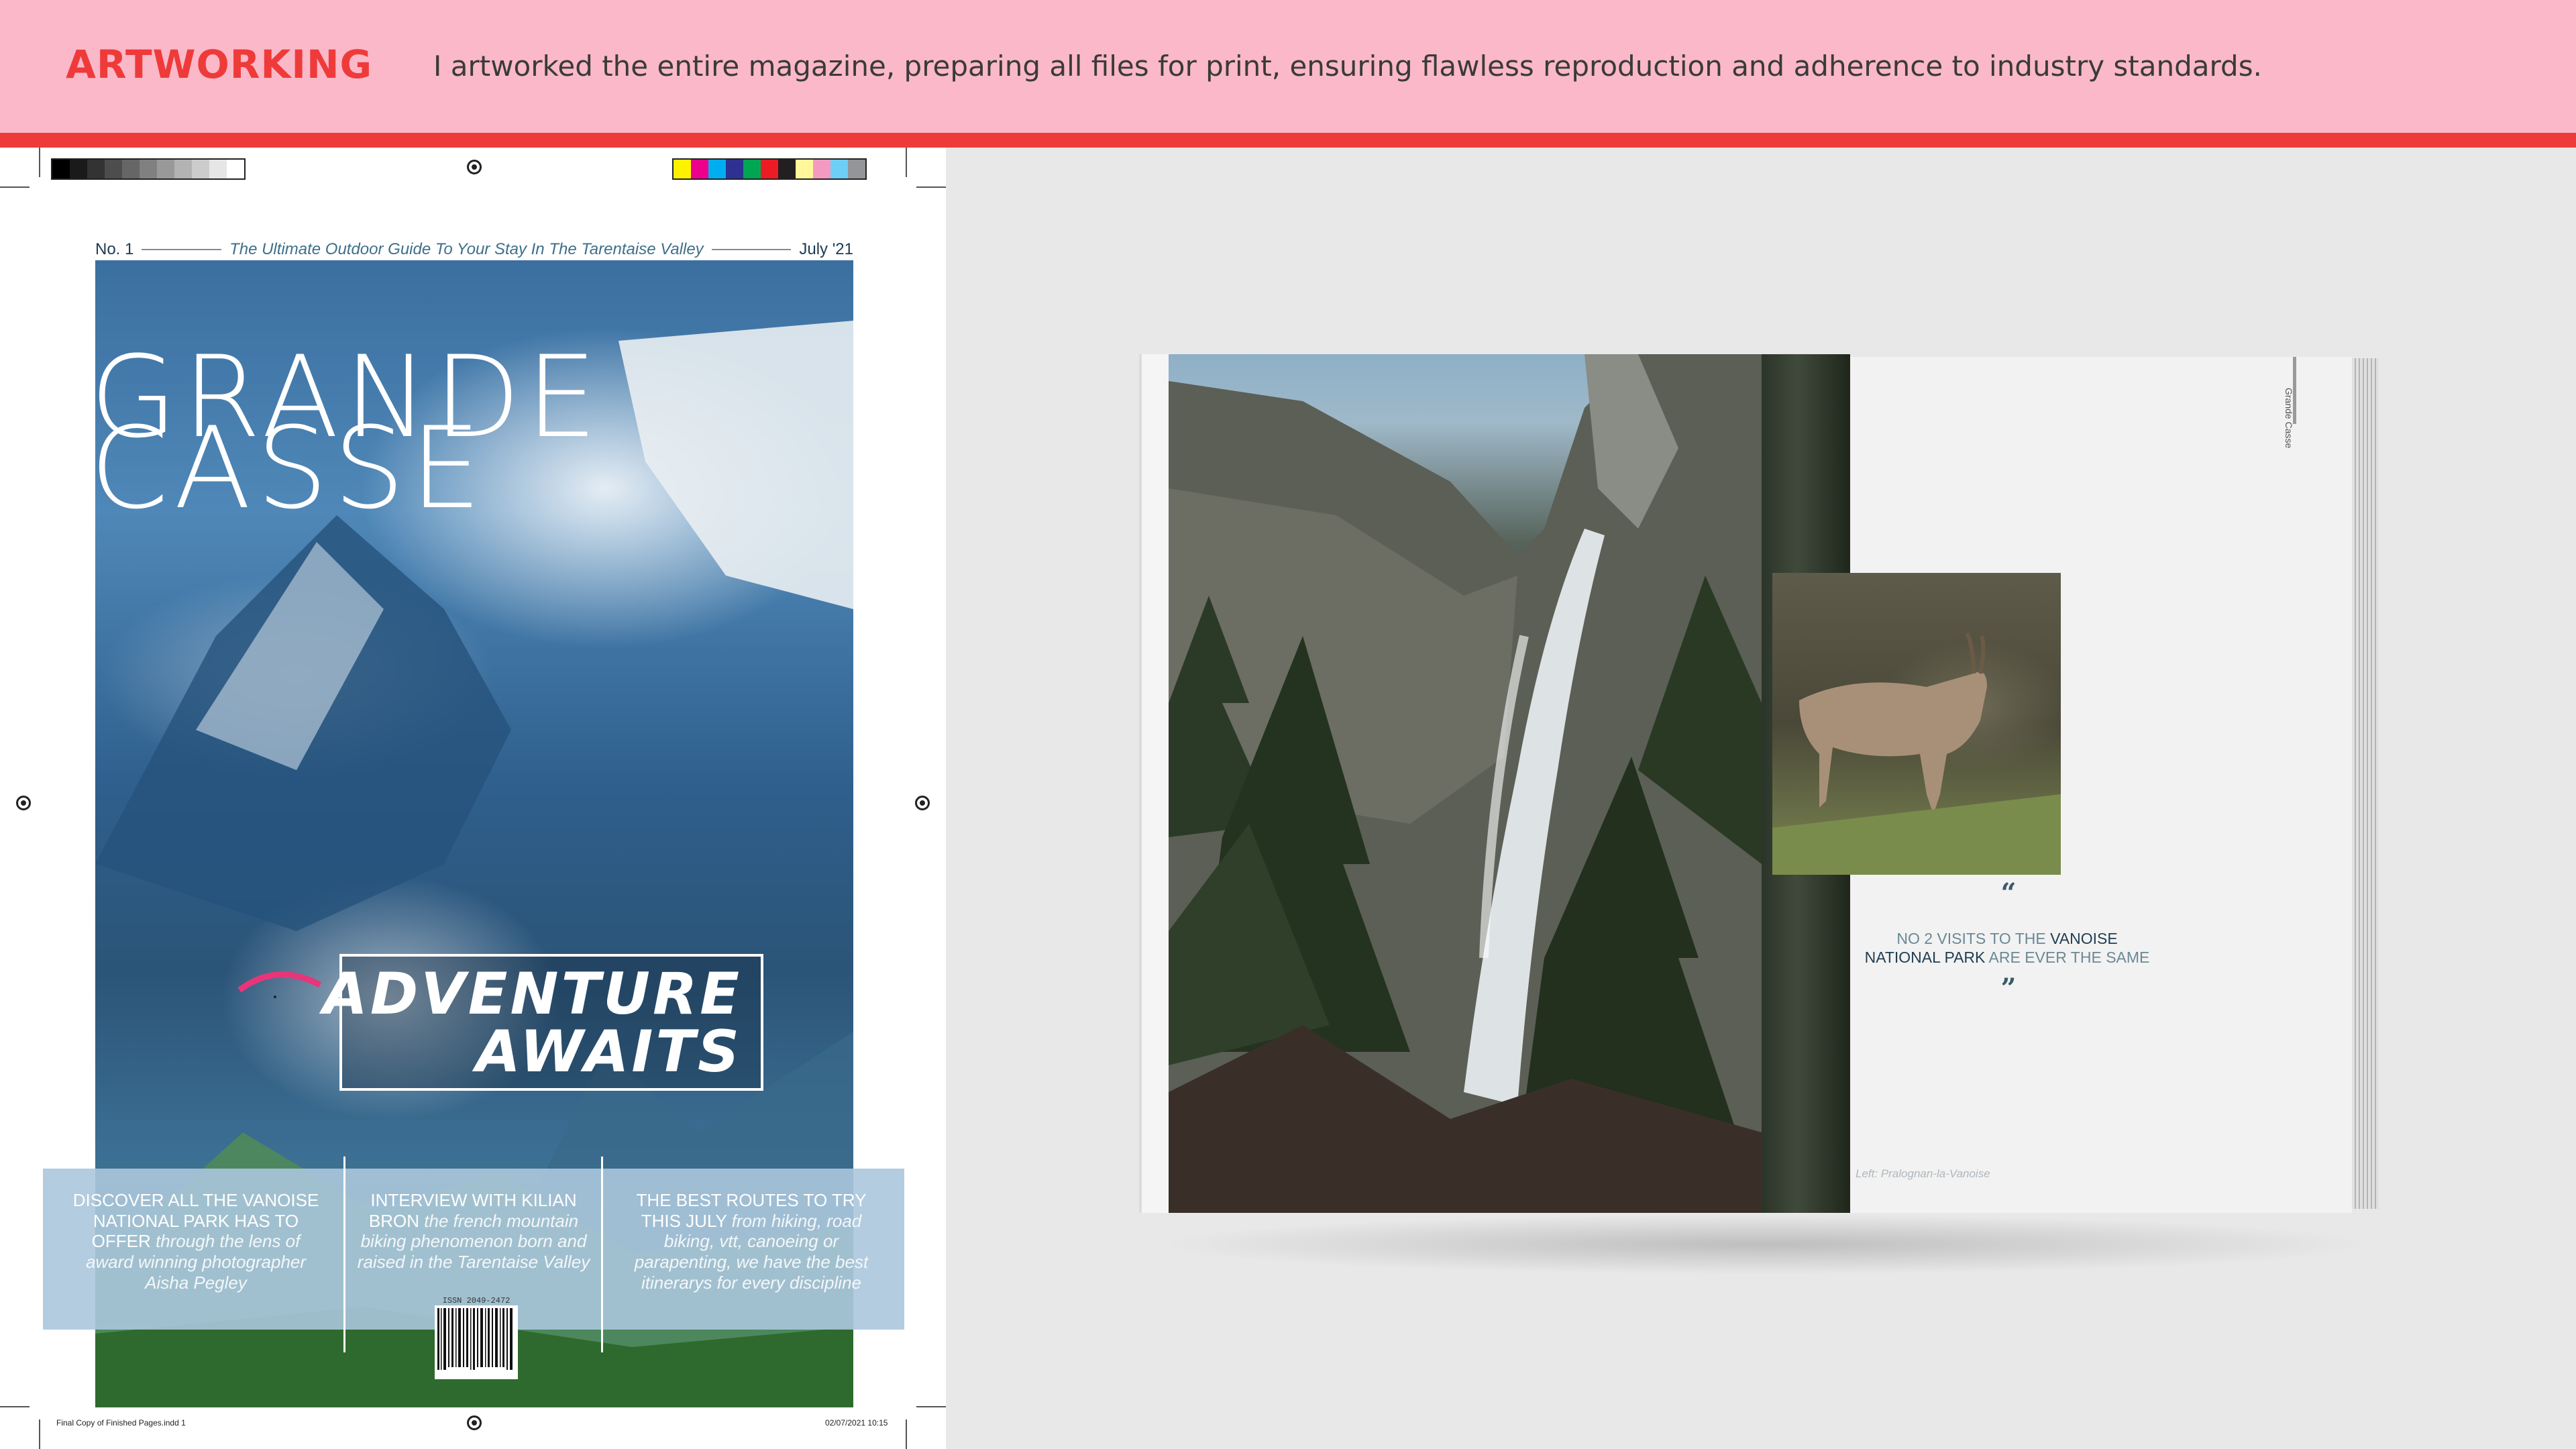 The width and height of the screenshot is (2576, 1449). What do you see at coordinates (1288, 140) in the screenshot?
I see `header-divider` at bounding box center [1288, 140].